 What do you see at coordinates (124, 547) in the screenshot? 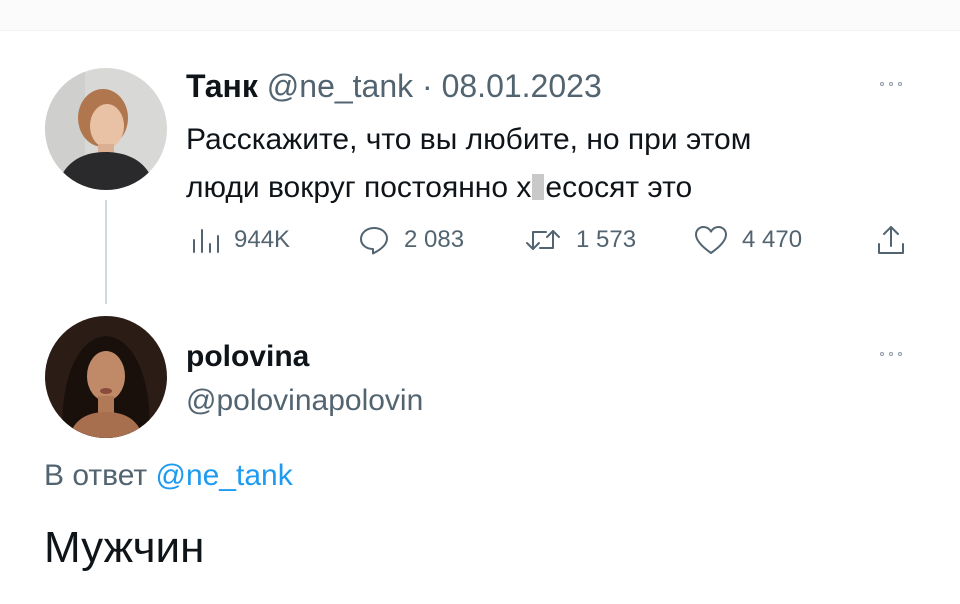
I see `tweet2-text: Мужчин` at bounding box center [124, 547].